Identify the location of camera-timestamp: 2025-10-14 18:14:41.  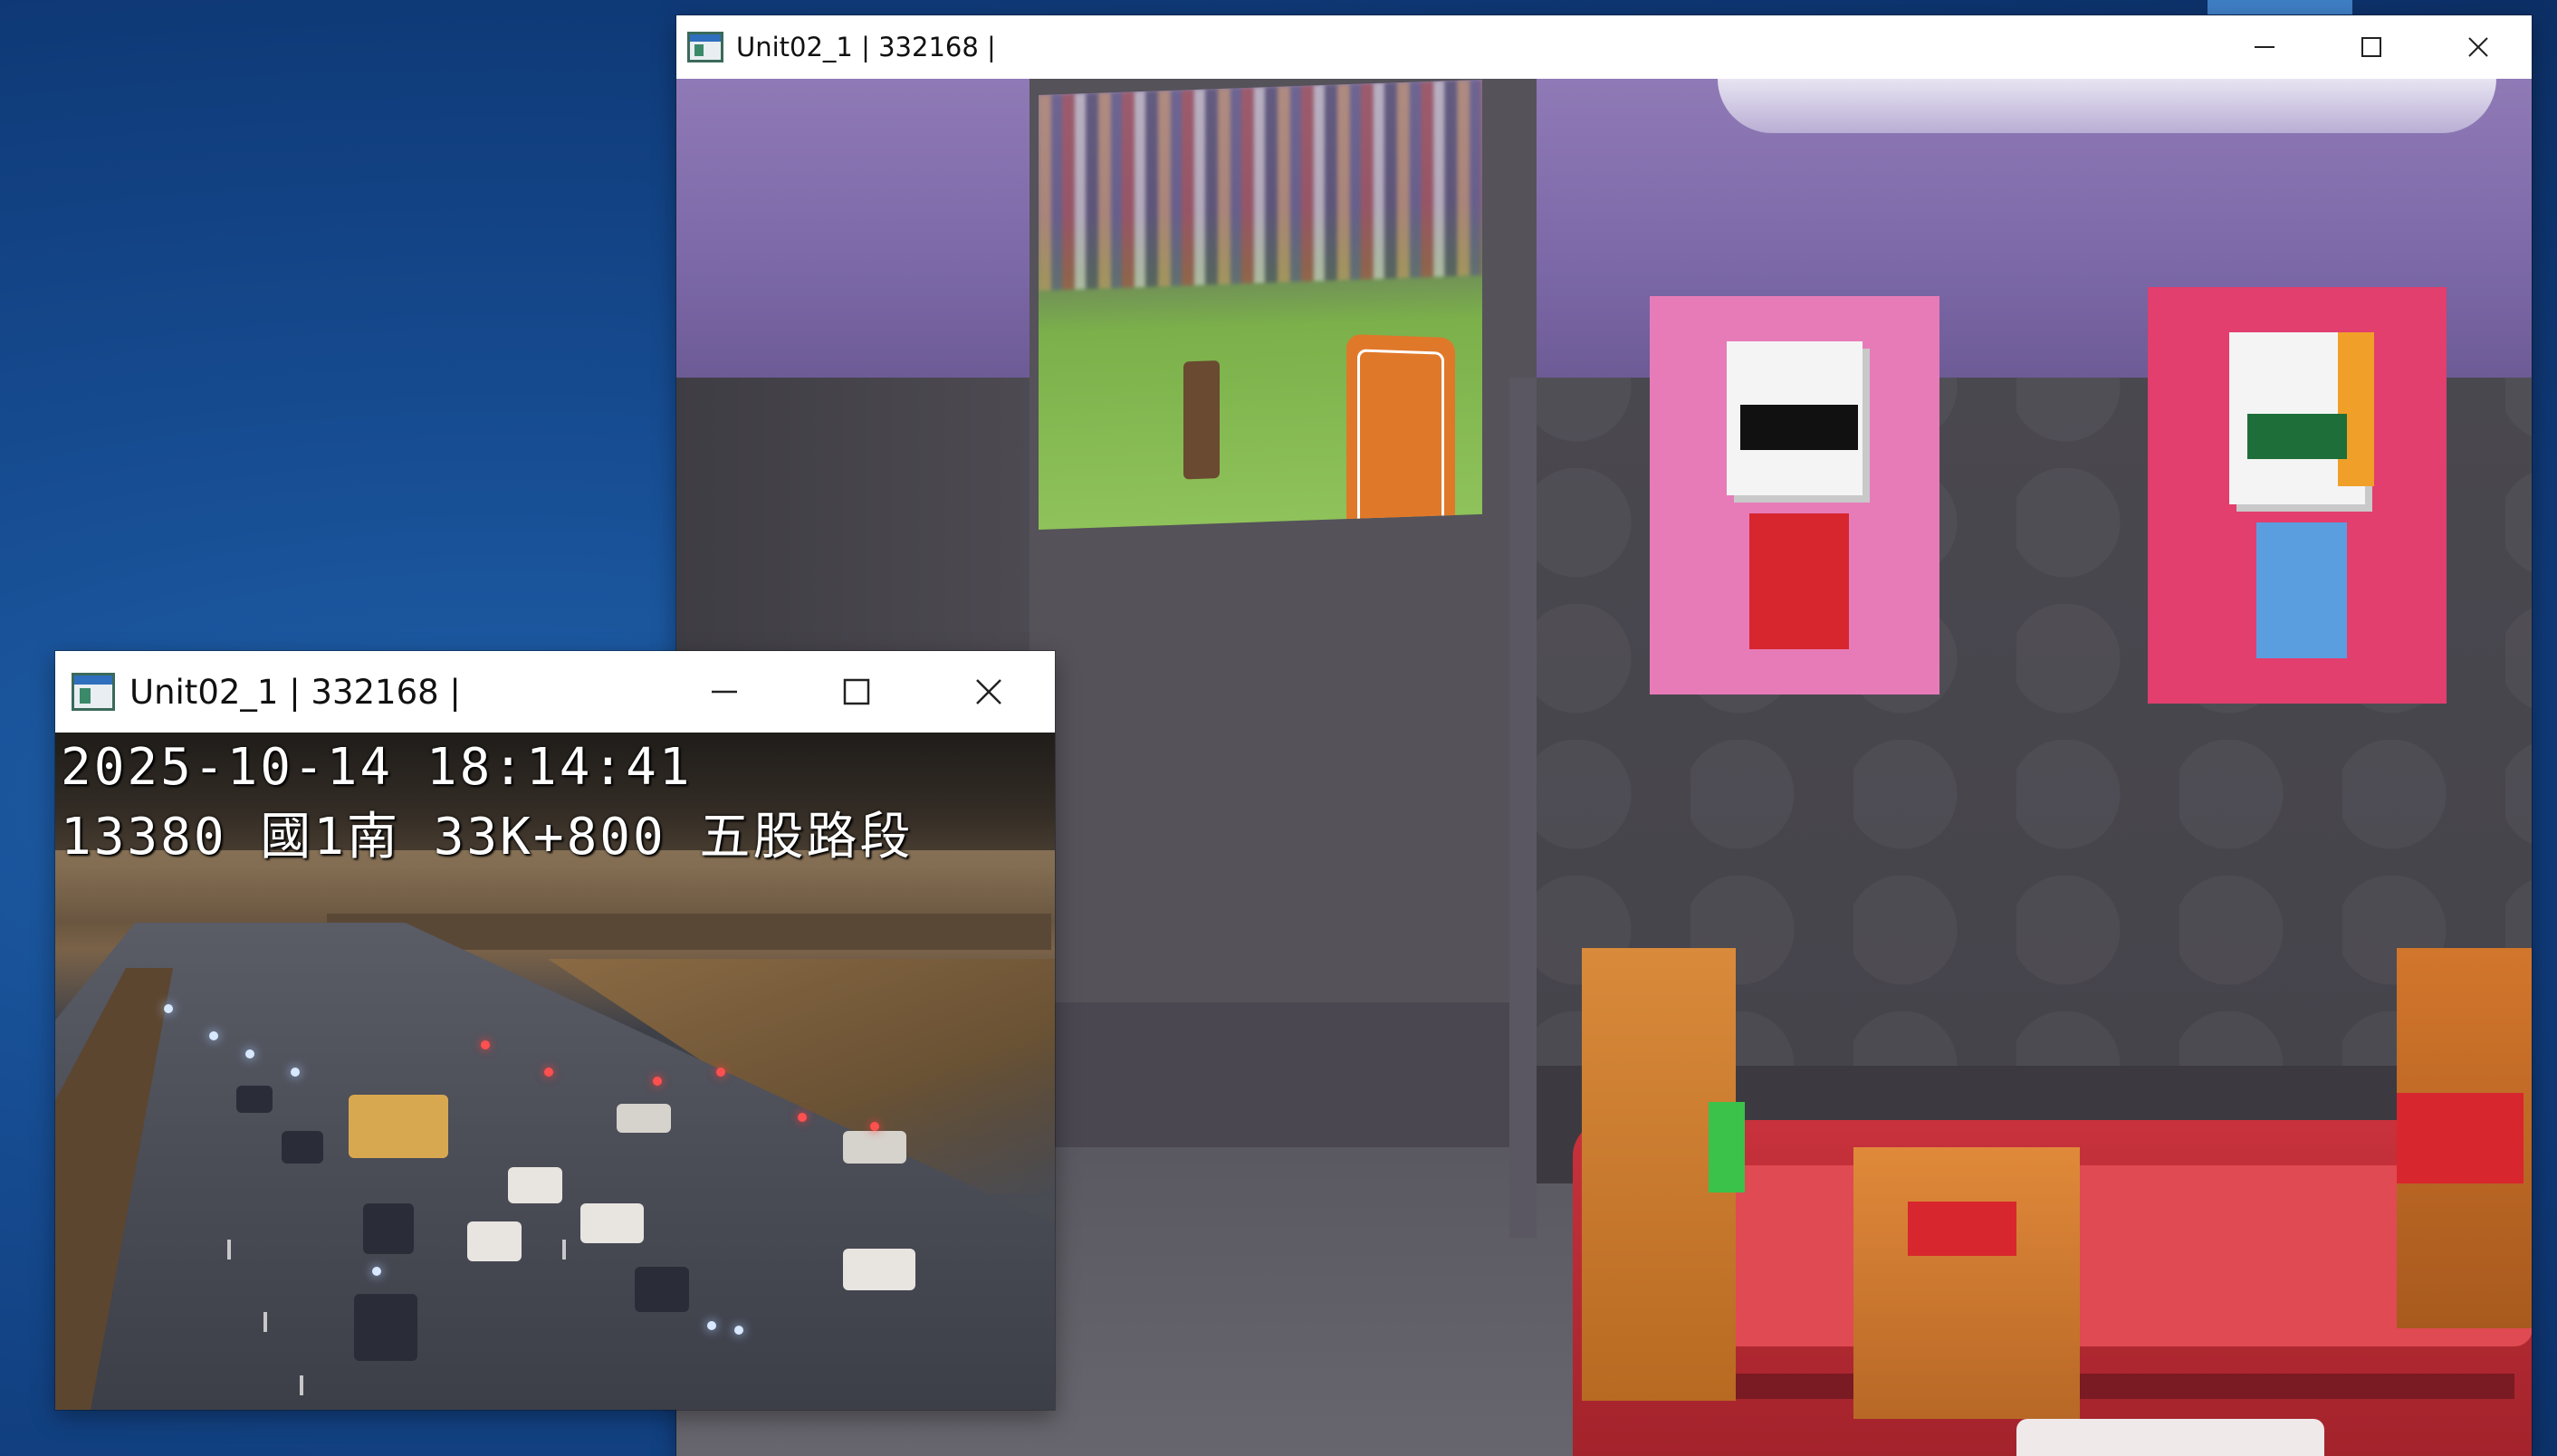
(377, 767).